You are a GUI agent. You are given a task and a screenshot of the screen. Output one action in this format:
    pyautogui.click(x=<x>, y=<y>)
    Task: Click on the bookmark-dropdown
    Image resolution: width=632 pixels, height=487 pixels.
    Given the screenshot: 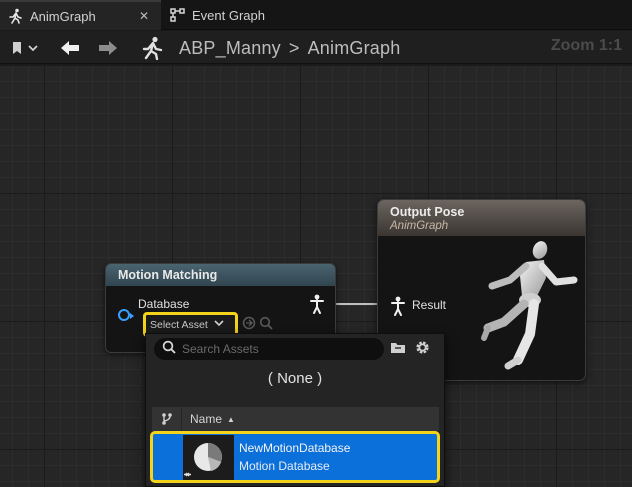 What is the action you would take?
    pyautogui.click(x=25, y=48)
    